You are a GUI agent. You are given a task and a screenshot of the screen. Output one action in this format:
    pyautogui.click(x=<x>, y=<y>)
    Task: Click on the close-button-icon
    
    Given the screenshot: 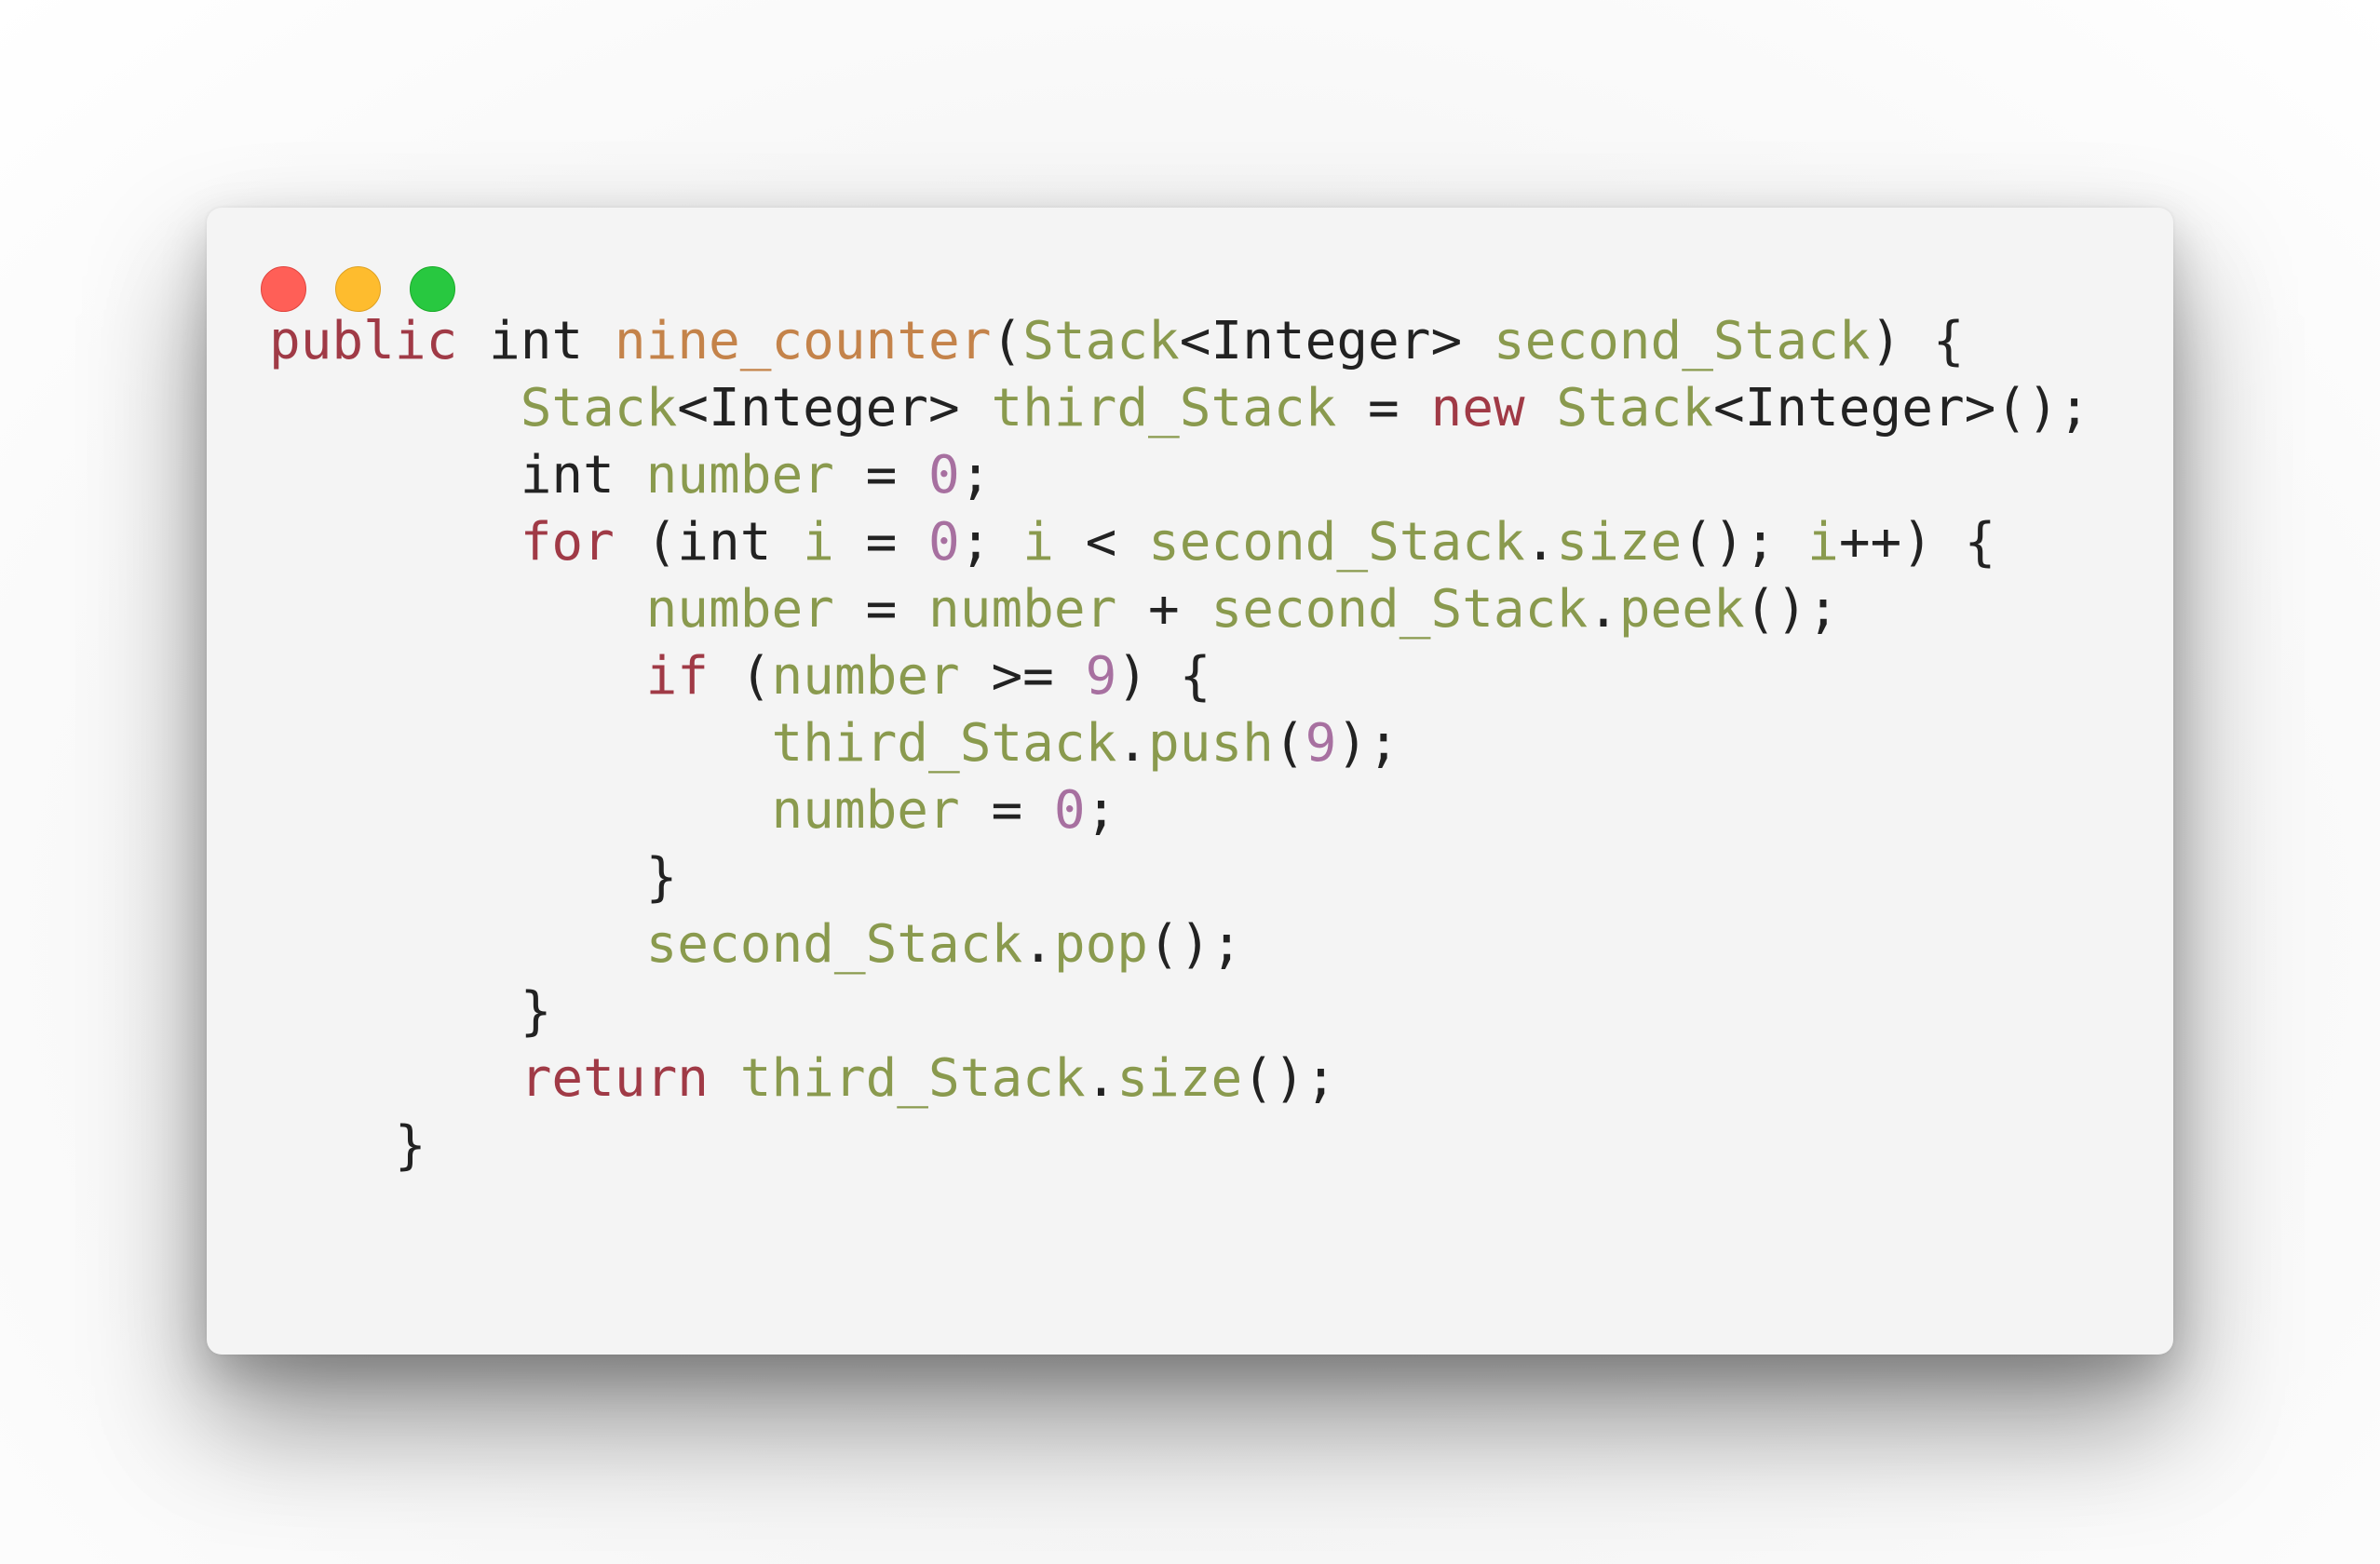 What is the action you would take?
    pyautogui.click(x=283, y=289)
    